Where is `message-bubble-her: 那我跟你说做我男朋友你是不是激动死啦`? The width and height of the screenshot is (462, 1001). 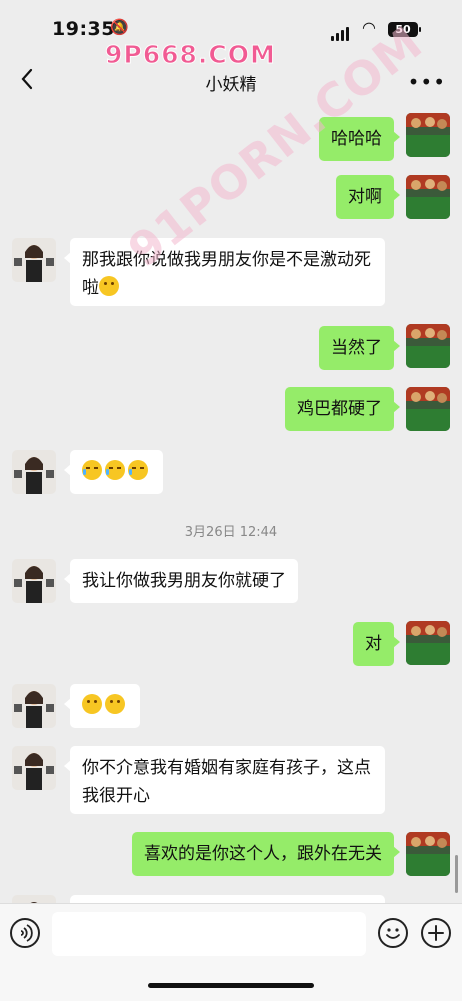 message-bubble-her: 那我跟你说做我男朋友你是不是激动死啦 is located at coordinates (224, 272).